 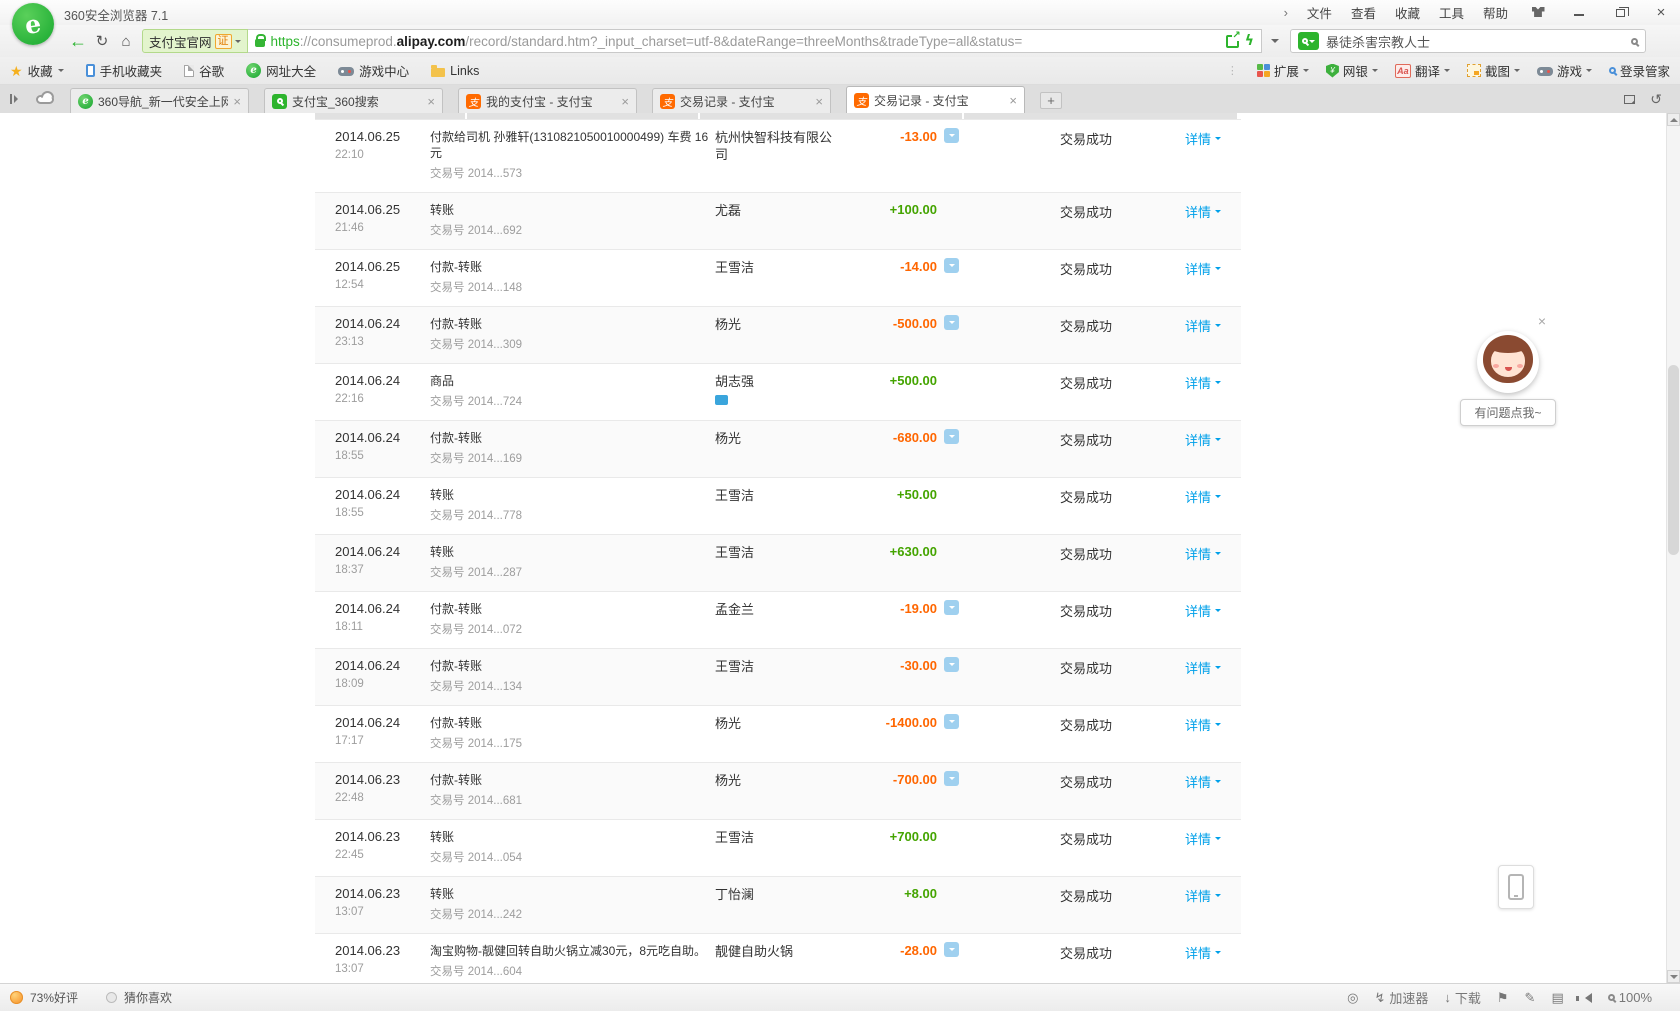 What do you see at coordinates (1051, 100) in the screenshot?
I see `new-tab-button: +` at bounding box center [1051, 100].